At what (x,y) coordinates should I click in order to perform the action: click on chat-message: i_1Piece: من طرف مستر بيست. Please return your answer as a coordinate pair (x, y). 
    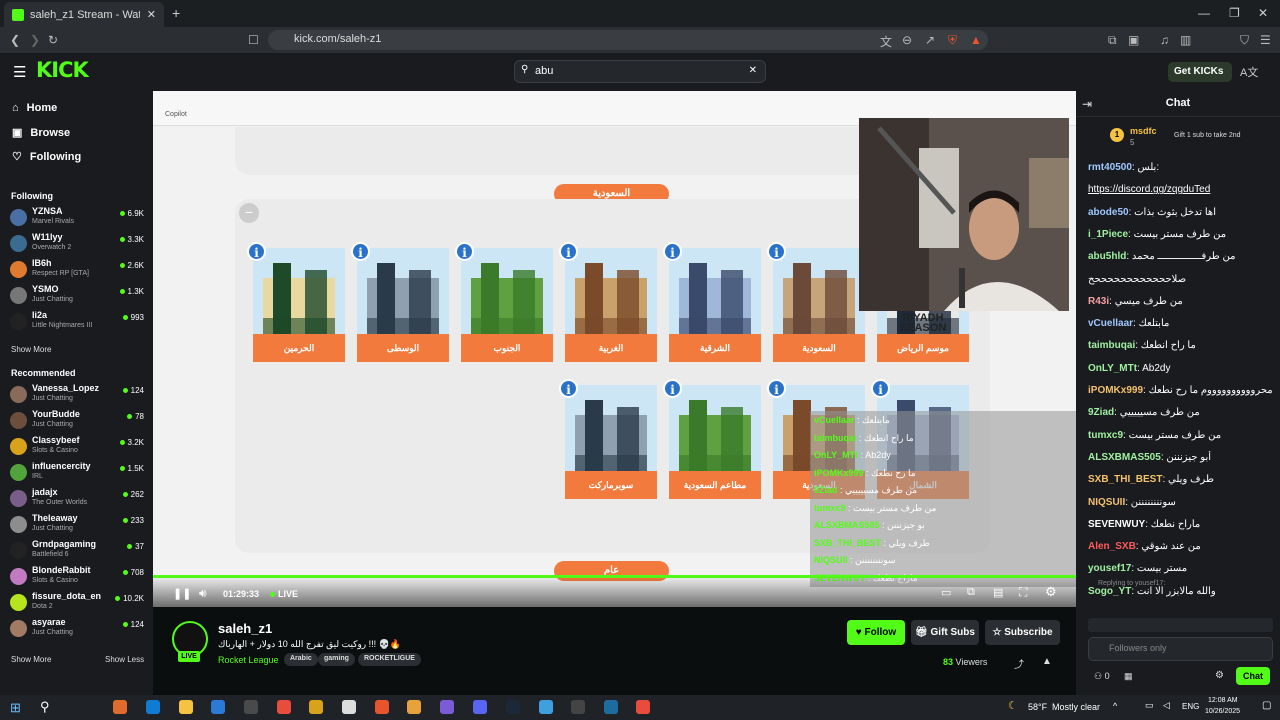
    Looking at the image, I should click on (1180, 234).